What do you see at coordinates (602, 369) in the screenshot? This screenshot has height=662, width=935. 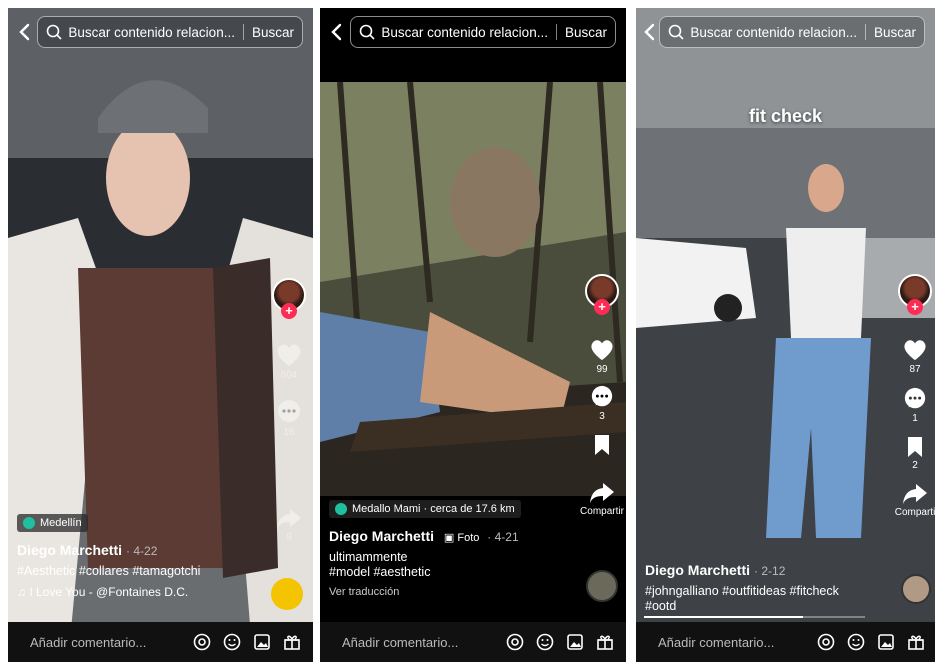 I see `like-count: 99` at bounding box center [602, 369].